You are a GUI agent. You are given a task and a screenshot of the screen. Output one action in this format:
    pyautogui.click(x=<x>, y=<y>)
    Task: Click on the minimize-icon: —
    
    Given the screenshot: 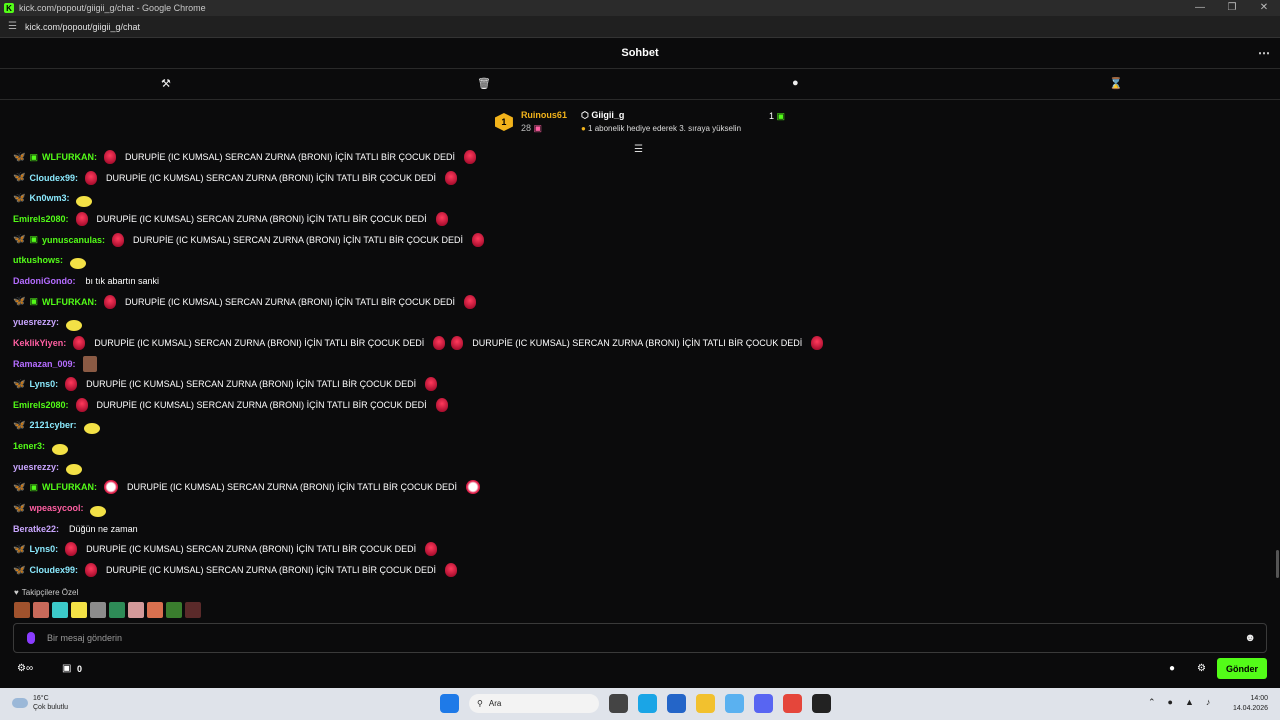 What is the action you would take?
    pyautogui.click(x=1200, y=8)
    